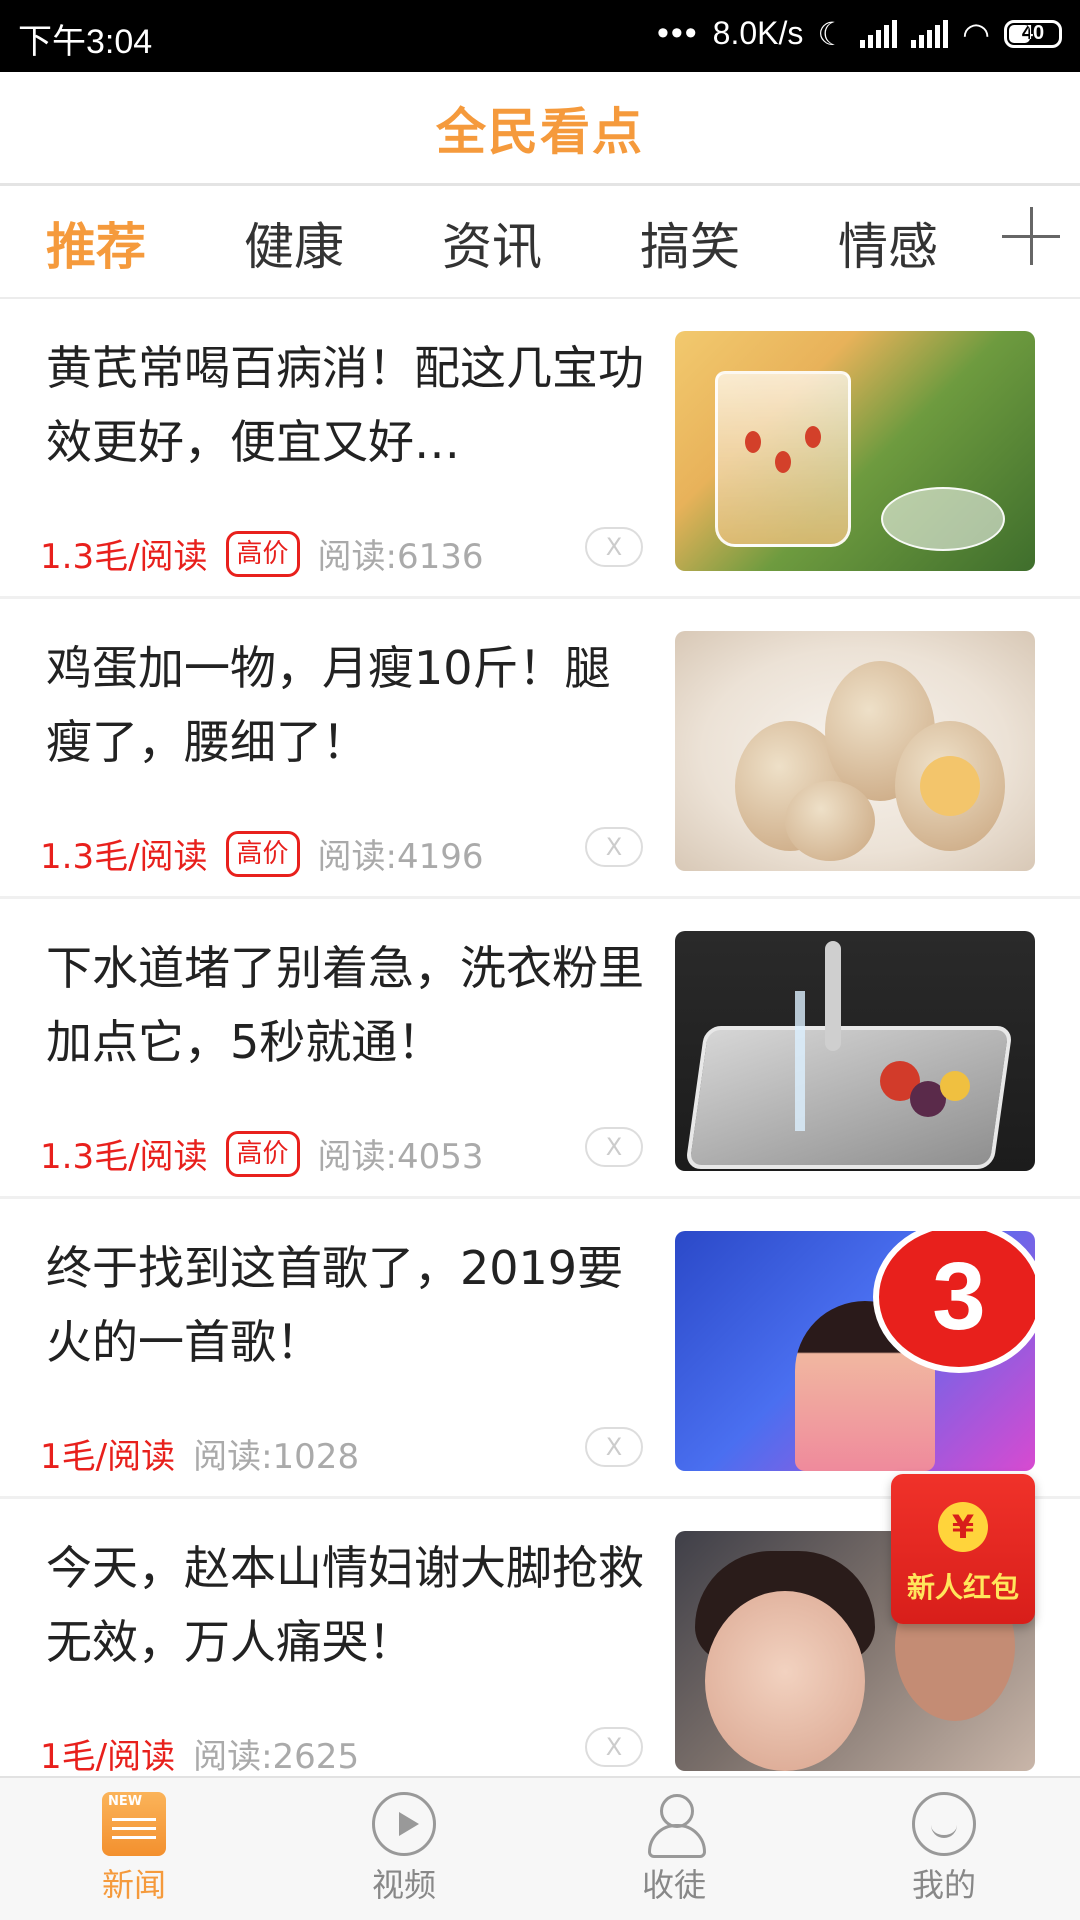  What do you see at coordinates (346, 1305) in the screenshot?
I see `article-title: 终于找到这首歌了，2019要火的一首歌！` at bounding box center [346, 1305].